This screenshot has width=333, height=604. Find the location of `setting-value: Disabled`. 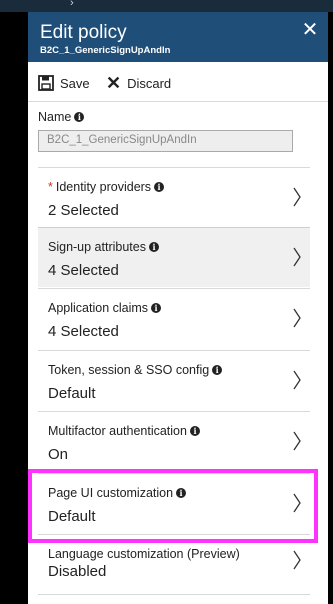

setting-value: Disabled is located at coordinates (77, 571).